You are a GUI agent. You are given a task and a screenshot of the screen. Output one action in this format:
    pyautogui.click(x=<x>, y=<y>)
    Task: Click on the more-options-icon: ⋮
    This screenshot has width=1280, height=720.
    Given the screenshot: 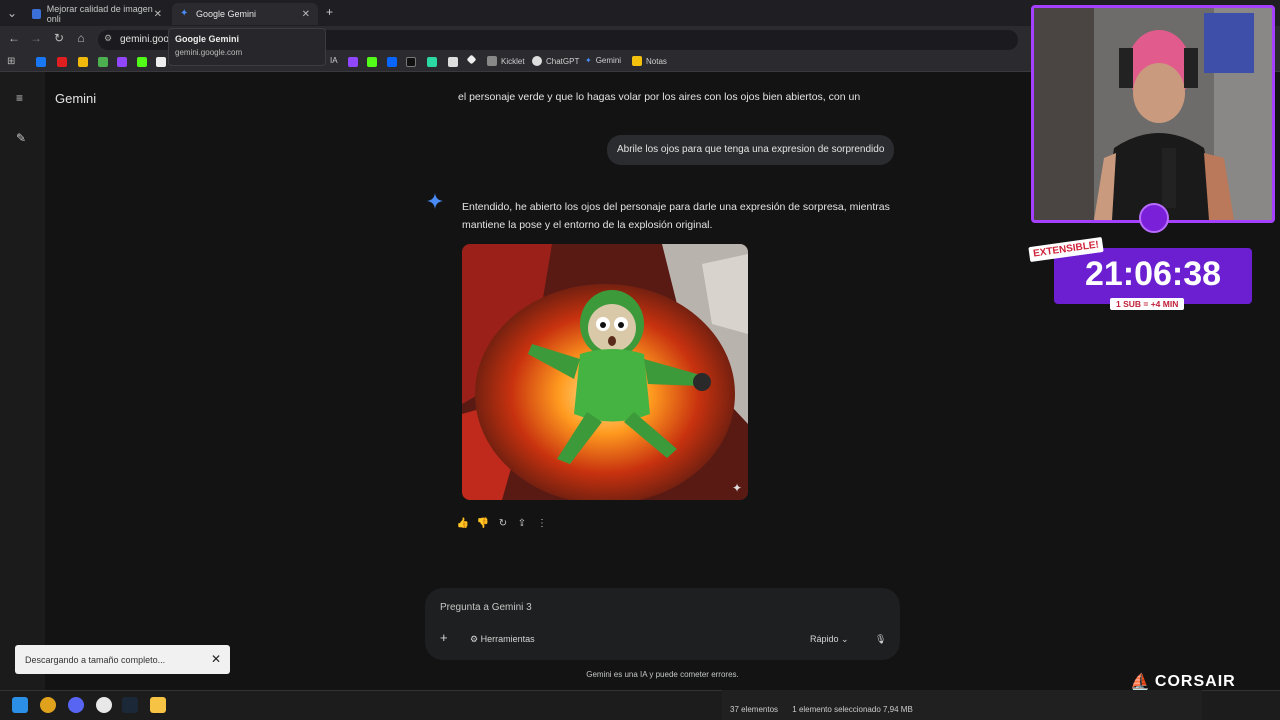 What is the action you would take?
    pyautogui.click(x=542, y=523)
    